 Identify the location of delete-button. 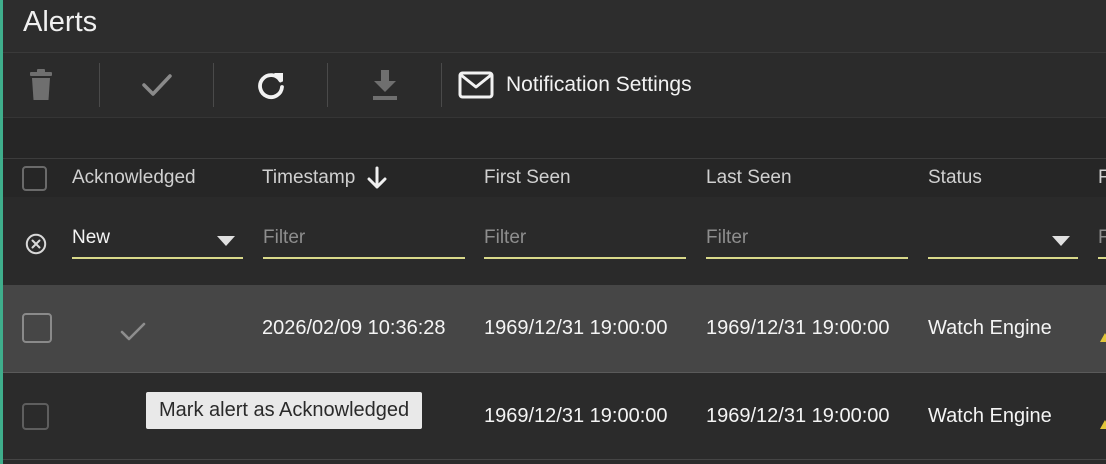
(41, 85).